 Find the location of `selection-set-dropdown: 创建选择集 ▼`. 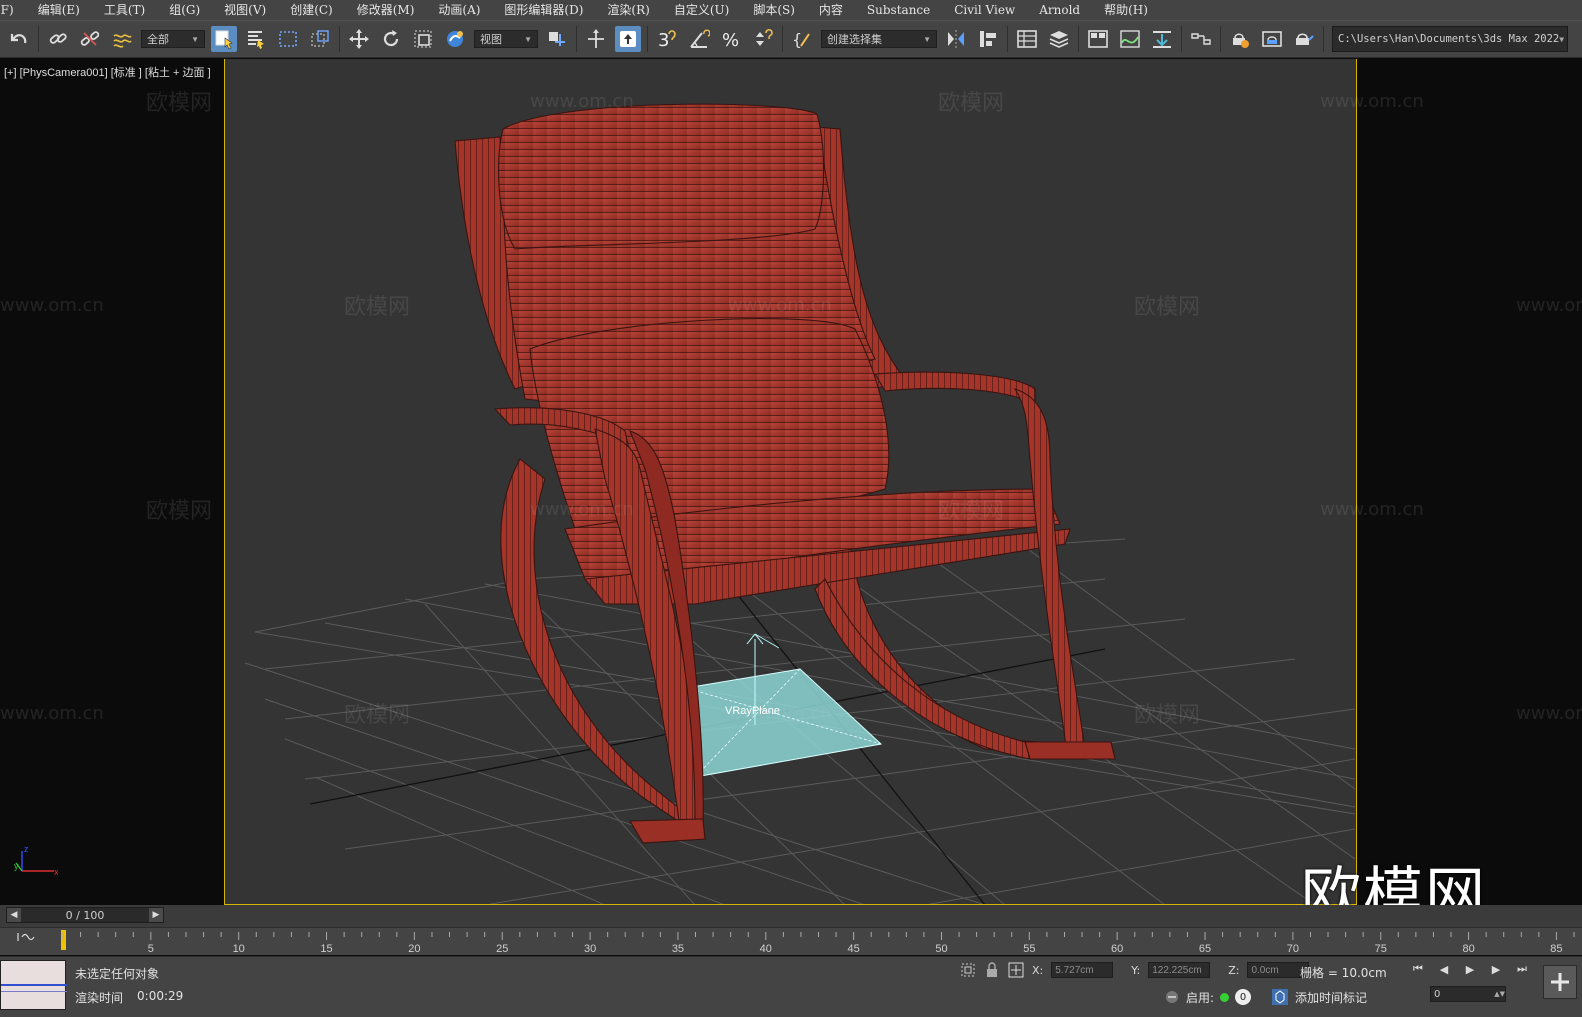

selection-set-dropdown: 创建选择集 ▼ is located at coordinates (879, 39).